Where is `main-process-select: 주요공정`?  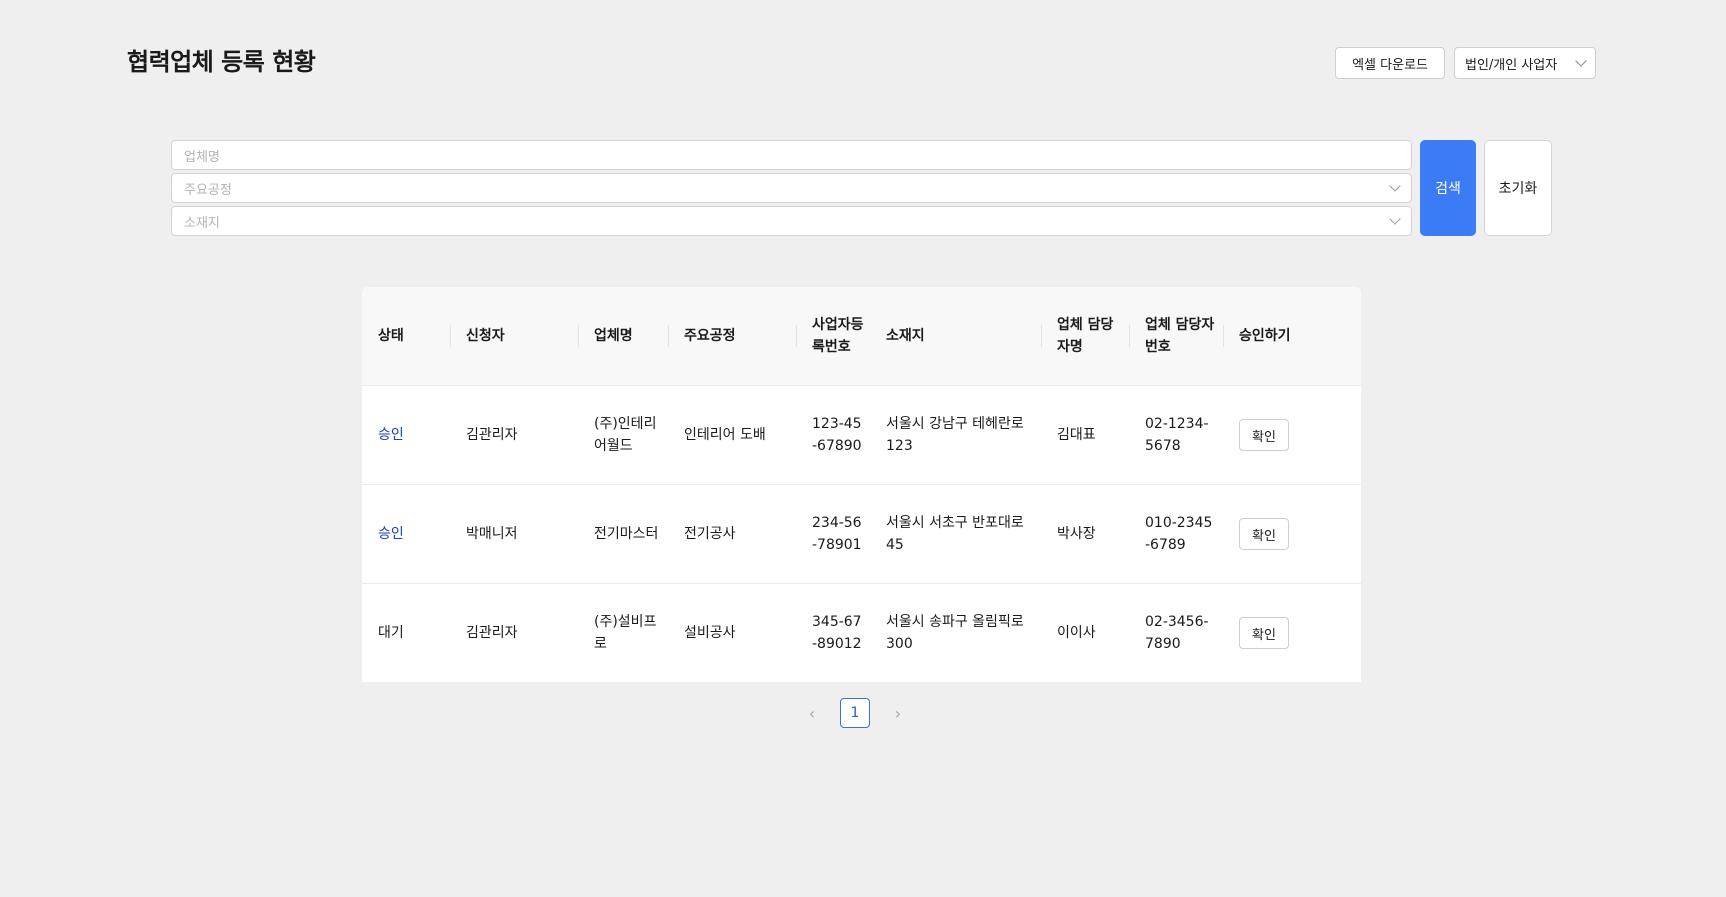 main-process-select: 주요공정 is located at coordinates (791, 188).